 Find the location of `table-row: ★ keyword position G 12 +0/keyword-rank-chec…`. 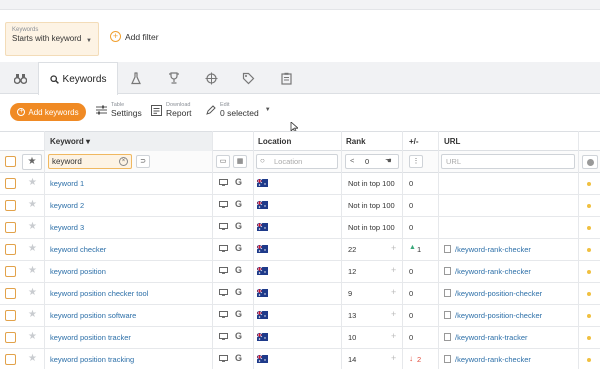

table-row: ★ keyword position G 12 +0/keyword-rank-chec… is located at coordinates (300, 272).